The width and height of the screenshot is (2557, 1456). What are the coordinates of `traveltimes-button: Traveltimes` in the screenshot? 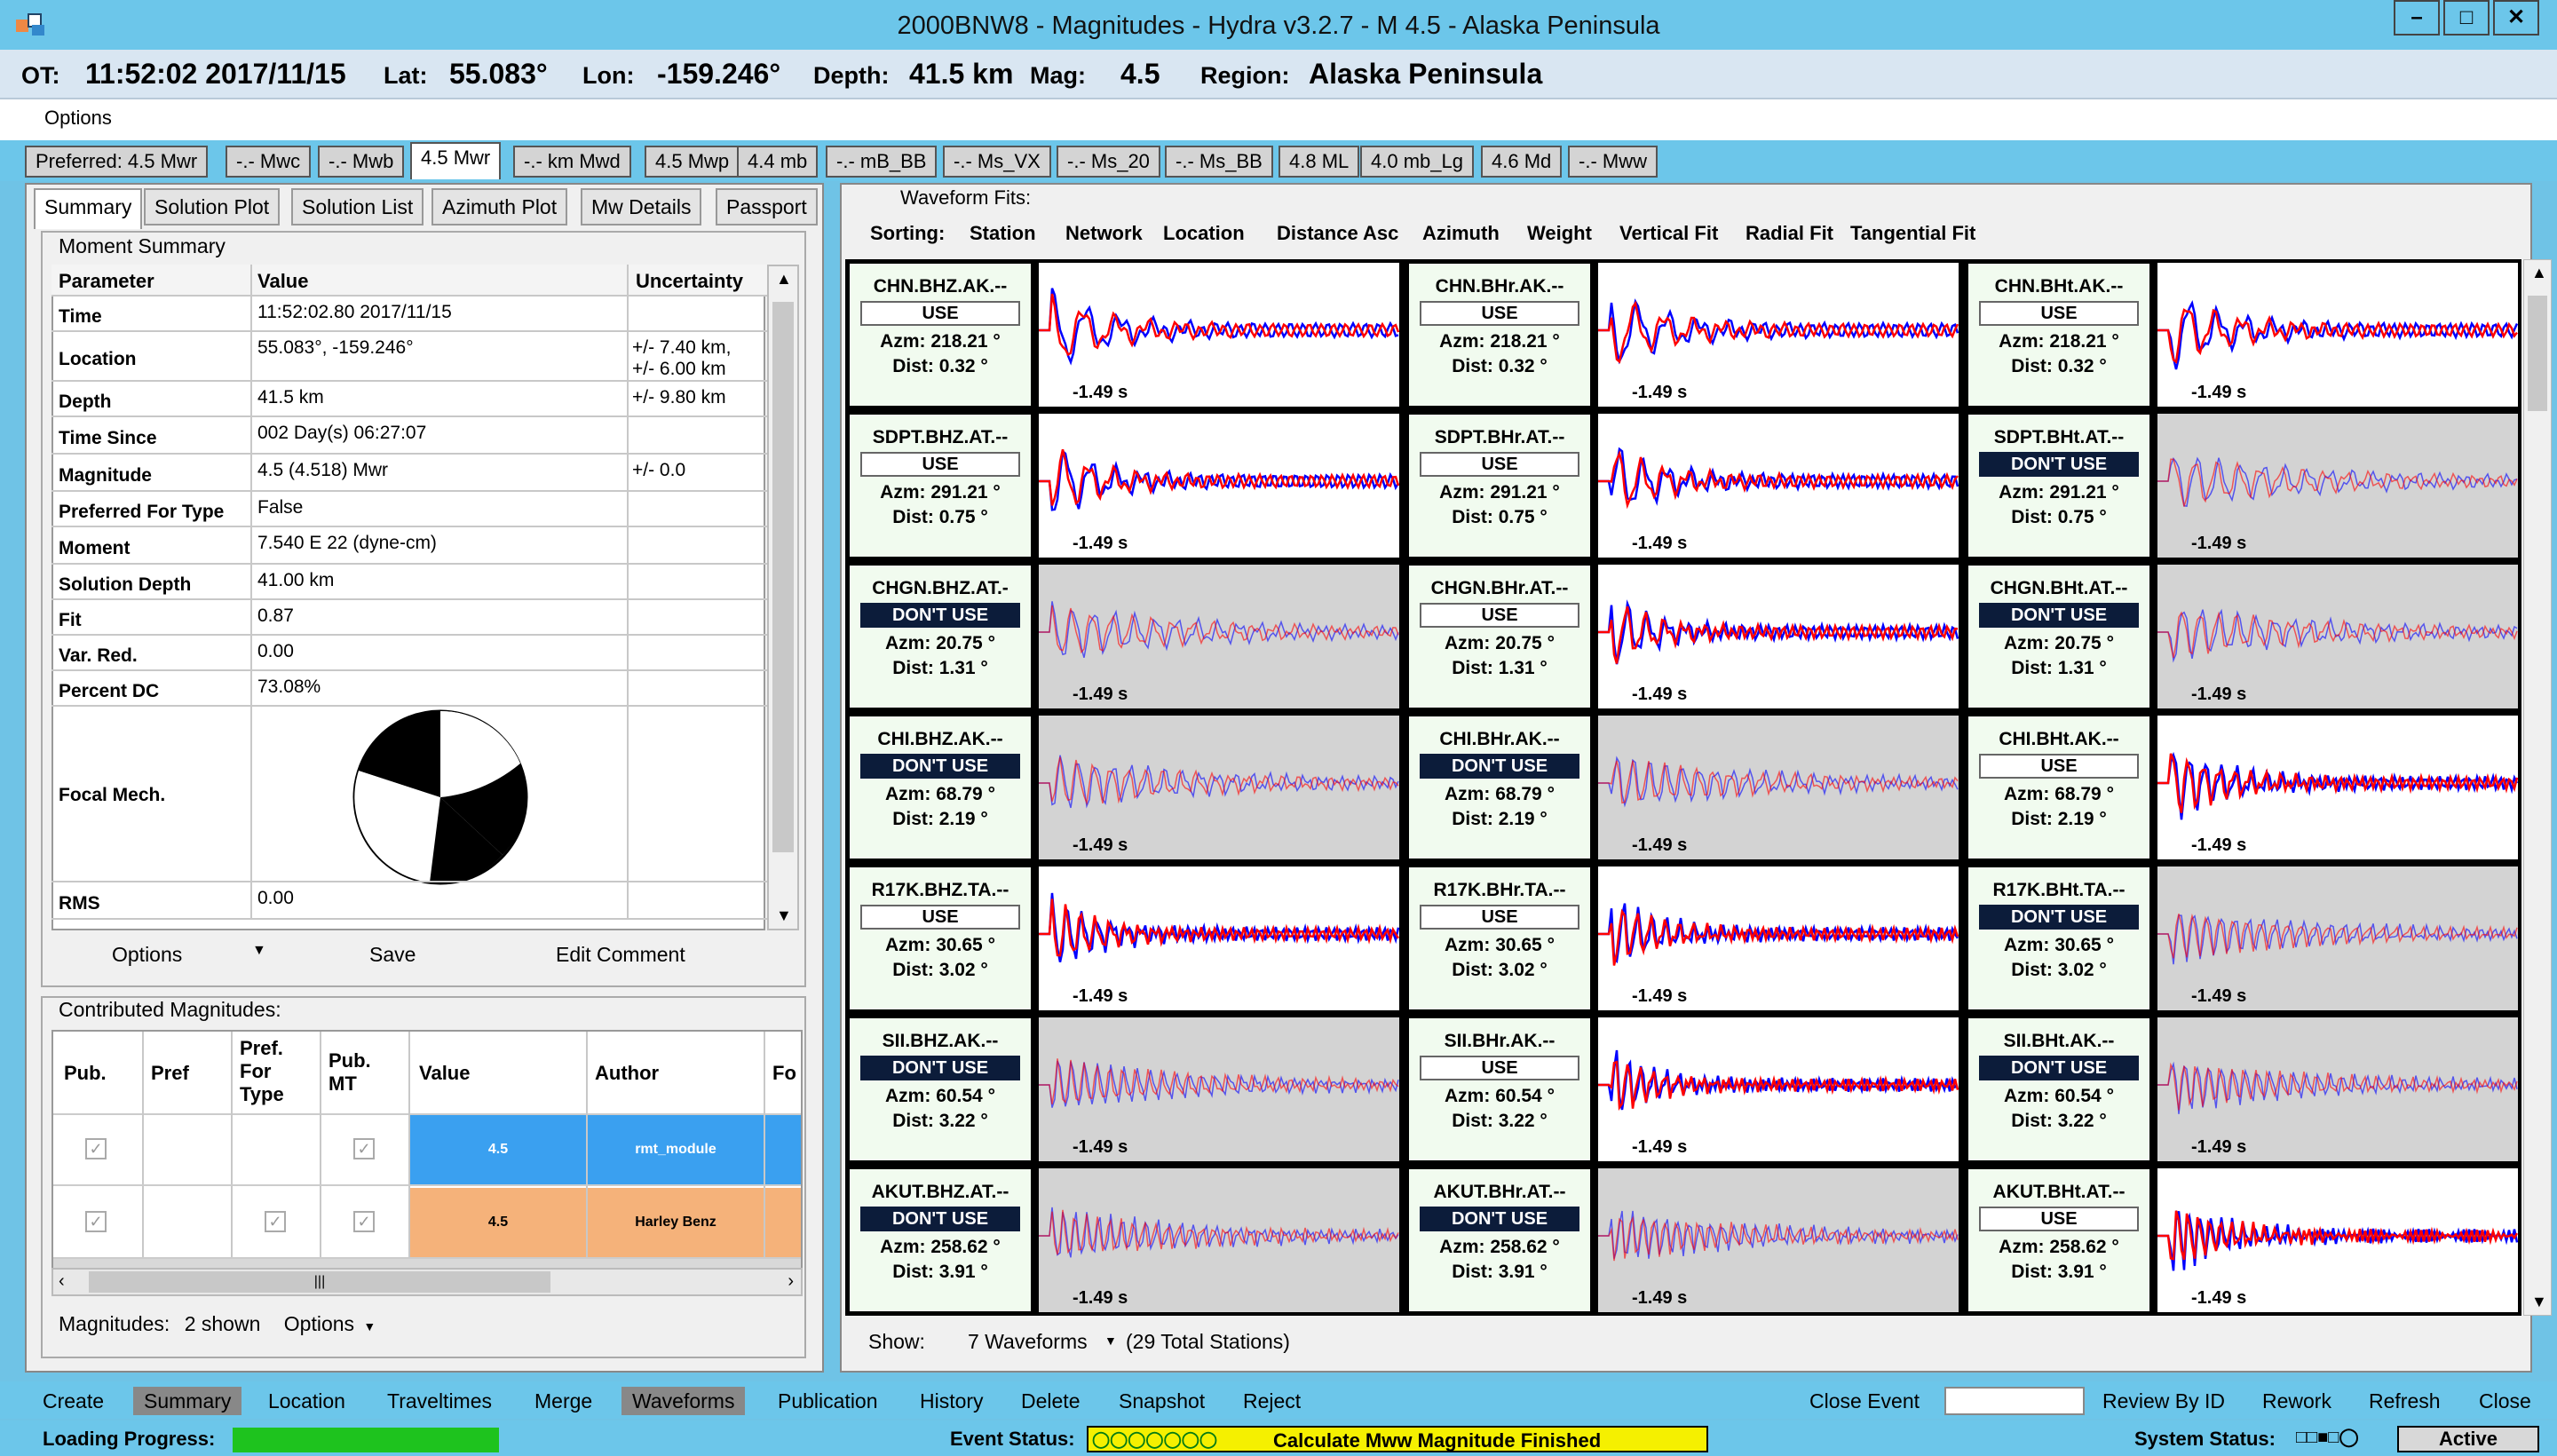 It's located at (439, 1401).